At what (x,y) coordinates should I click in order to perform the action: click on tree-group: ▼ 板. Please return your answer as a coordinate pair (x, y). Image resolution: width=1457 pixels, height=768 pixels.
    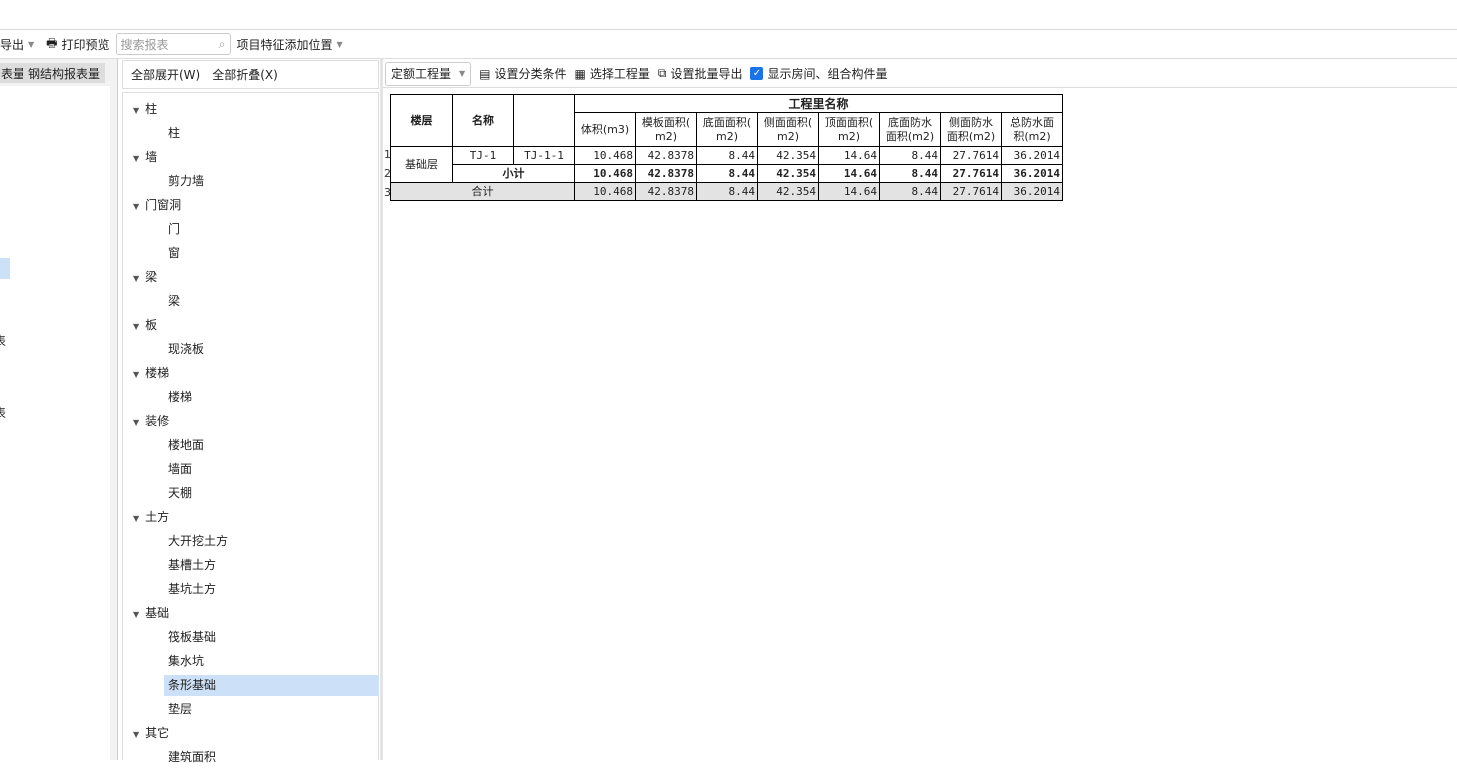
    Looking at the image, I should click on (145, 325).